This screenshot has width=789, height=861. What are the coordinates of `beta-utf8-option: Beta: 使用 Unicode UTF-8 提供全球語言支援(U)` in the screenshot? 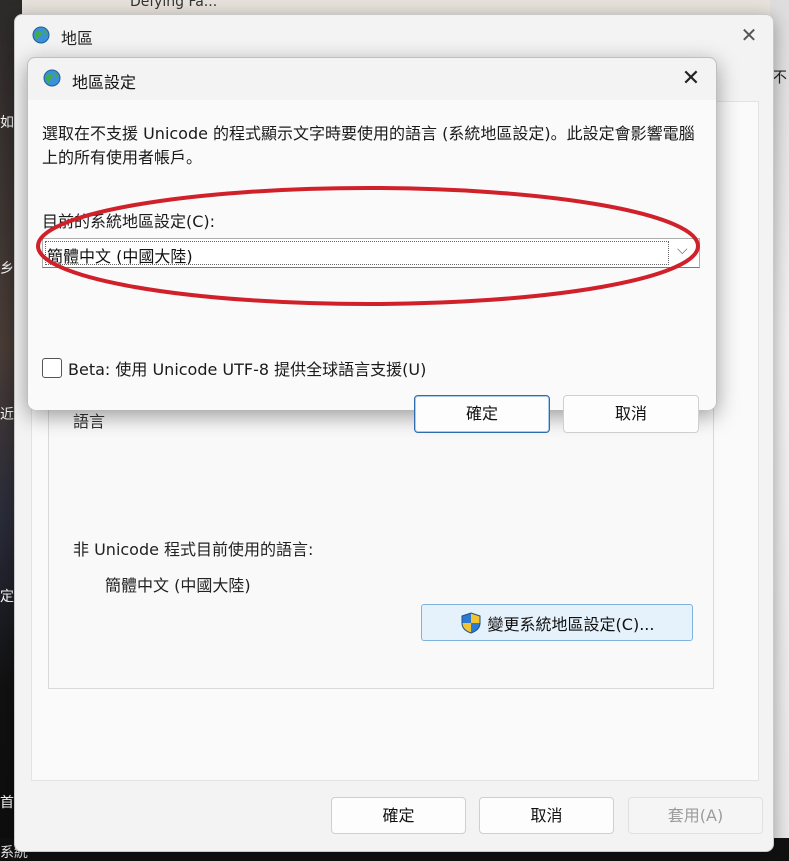 It's located at (234, 368).